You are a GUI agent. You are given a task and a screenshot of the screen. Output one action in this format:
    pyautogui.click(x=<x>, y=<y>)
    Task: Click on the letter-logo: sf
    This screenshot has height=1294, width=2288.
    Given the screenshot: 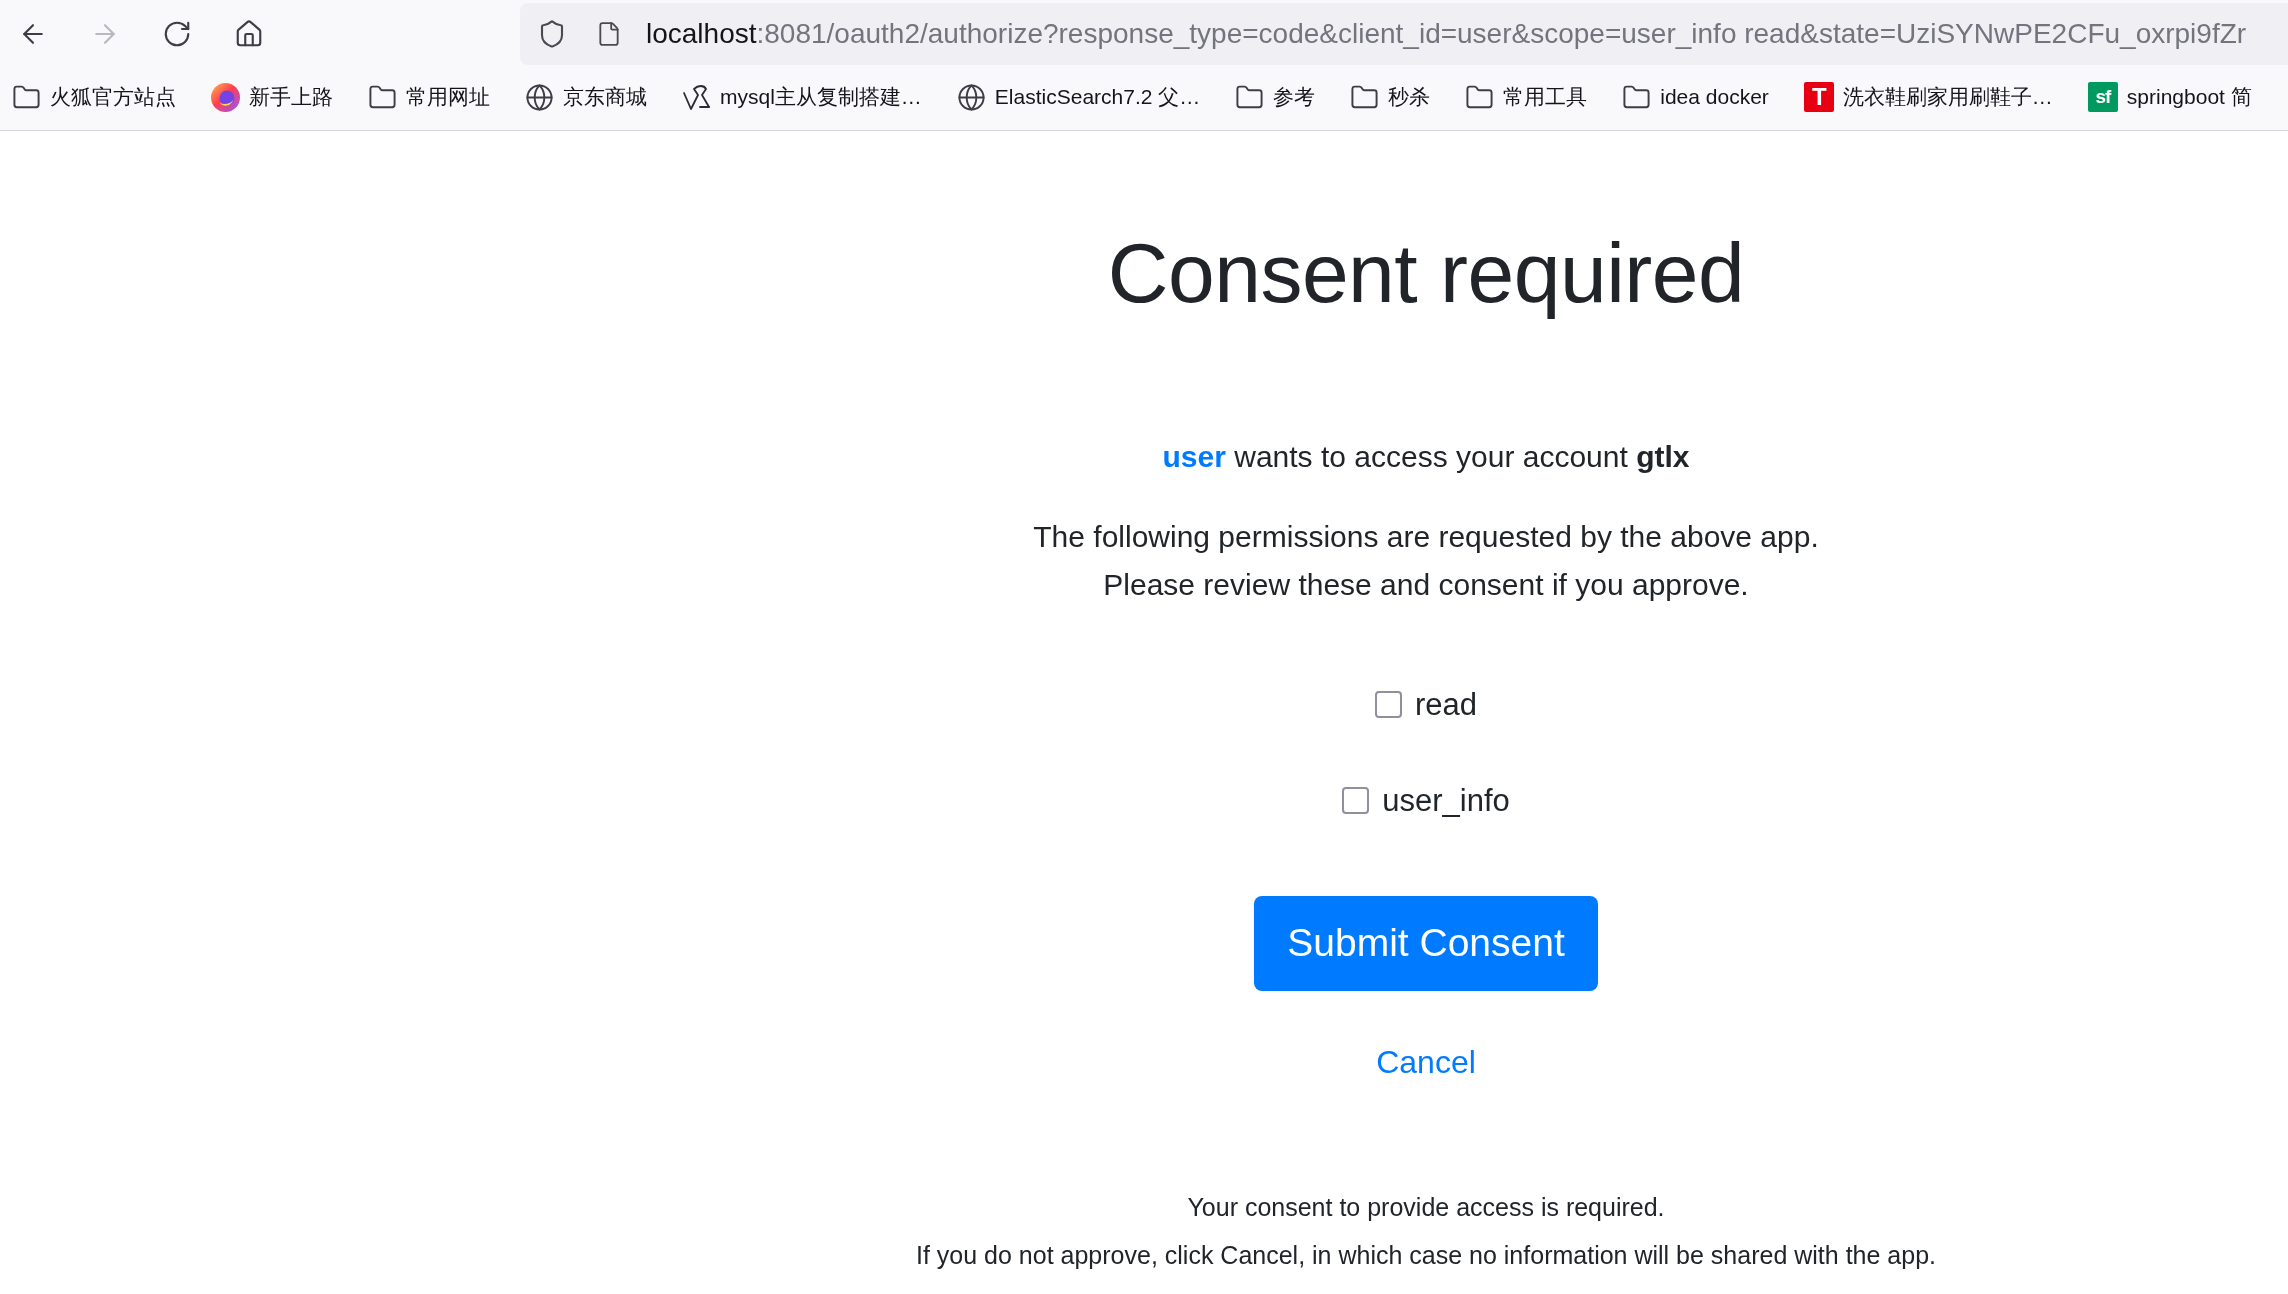 What is the action you would take?
    pyautogui.click(x=2102, y=97)
    